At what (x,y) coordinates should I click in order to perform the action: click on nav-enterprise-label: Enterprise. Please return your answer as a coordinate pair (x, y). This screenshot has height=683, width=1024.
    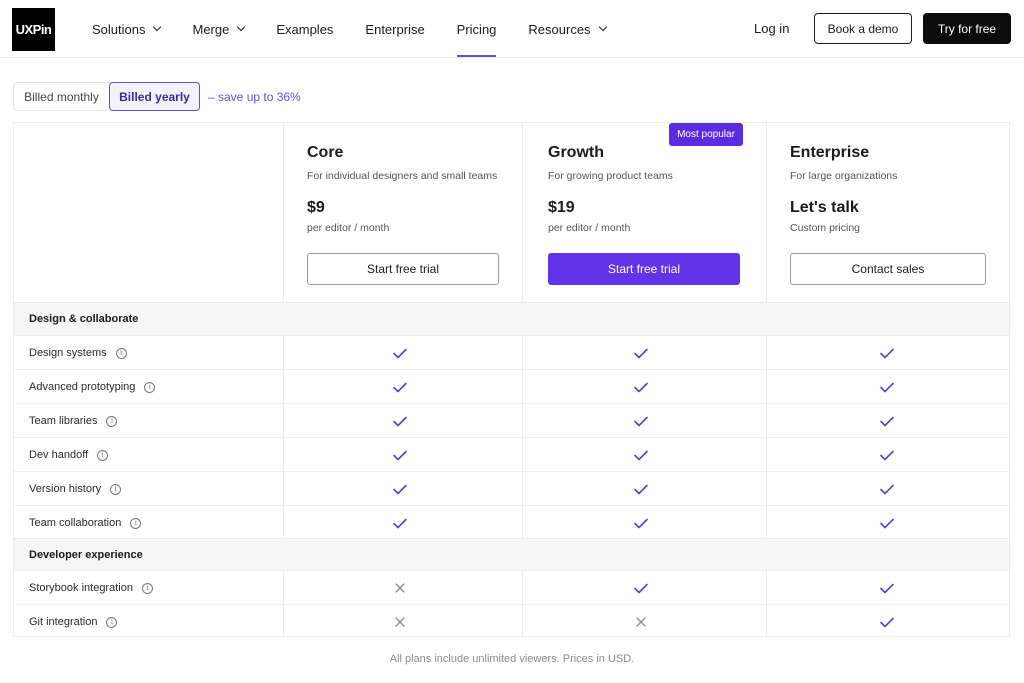
    Looking at the image, I should click on (395, 29).